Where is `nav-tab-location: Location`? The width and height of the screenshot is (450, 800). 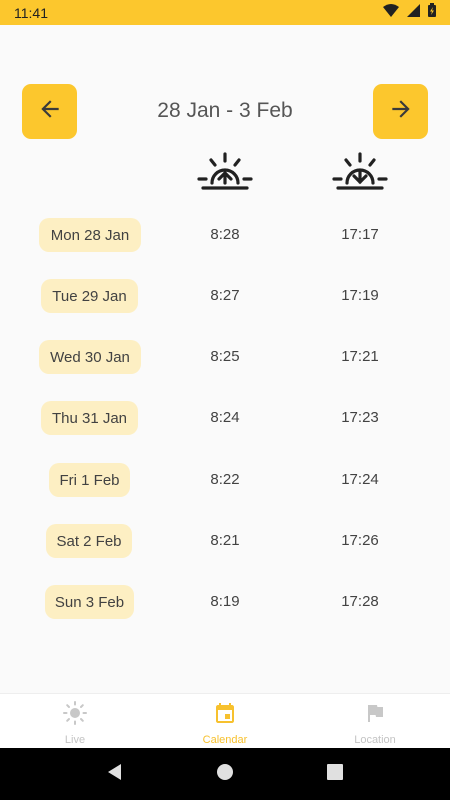 nav-tab-location: Location is located at coordinates (375, 721).